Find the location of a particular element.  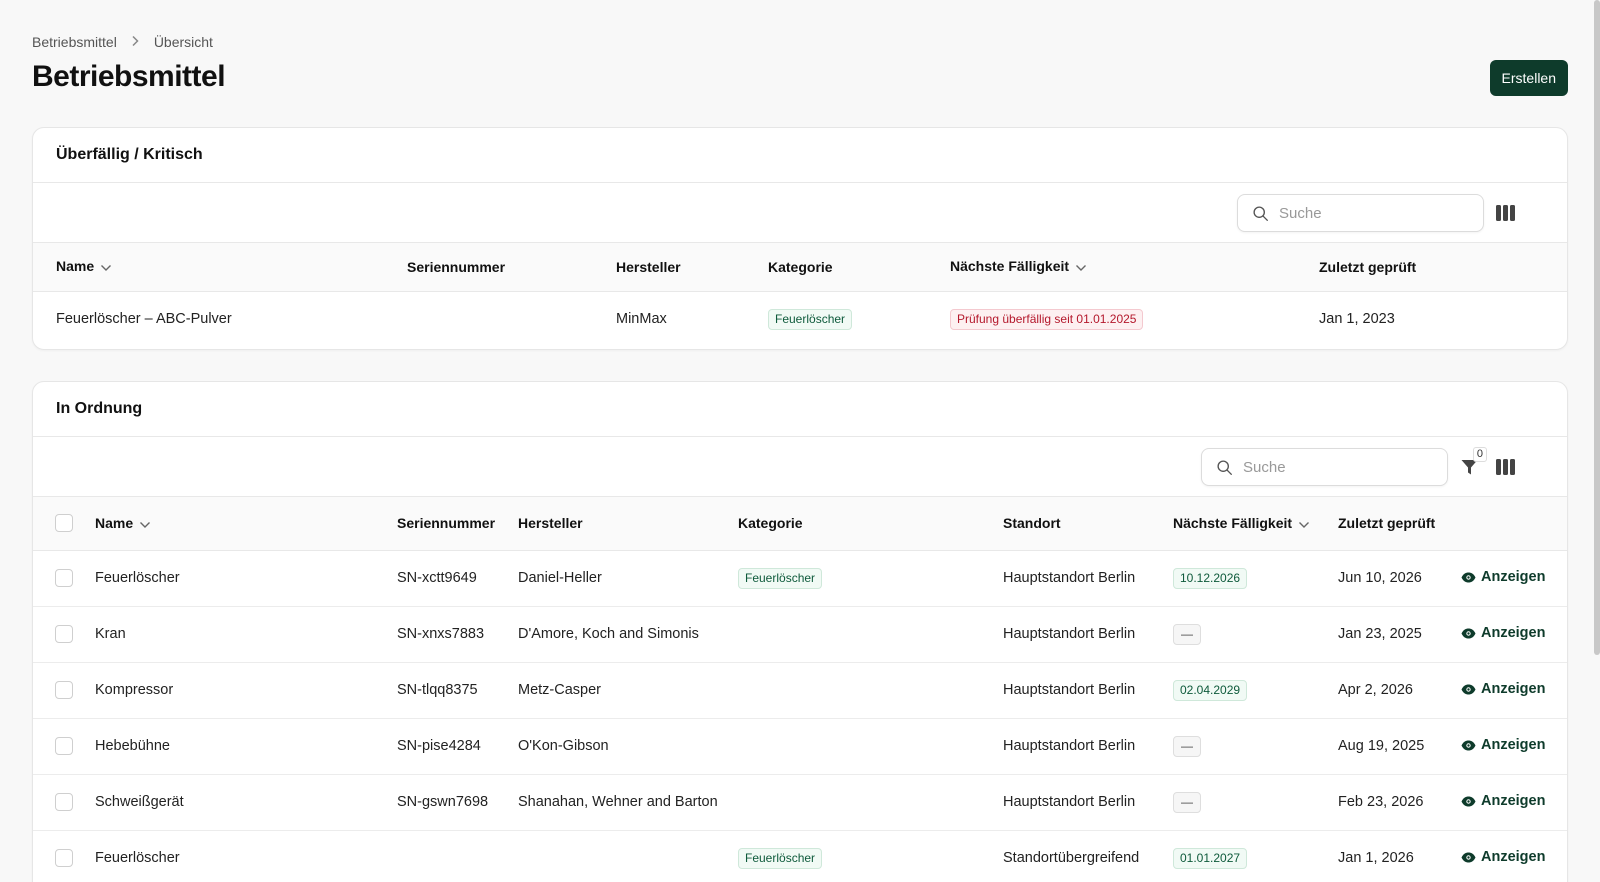

column-header-last-checked: Zuletzt geprüft is located at coordinates (1387, 523).